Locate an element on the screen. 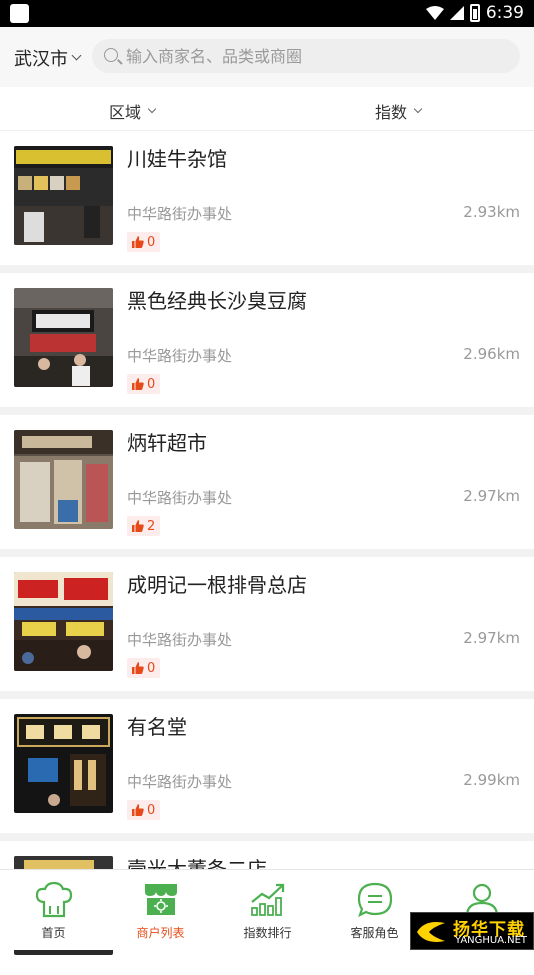  tab-merchant-list: 商户列表 is located at coordinates (160, 910).